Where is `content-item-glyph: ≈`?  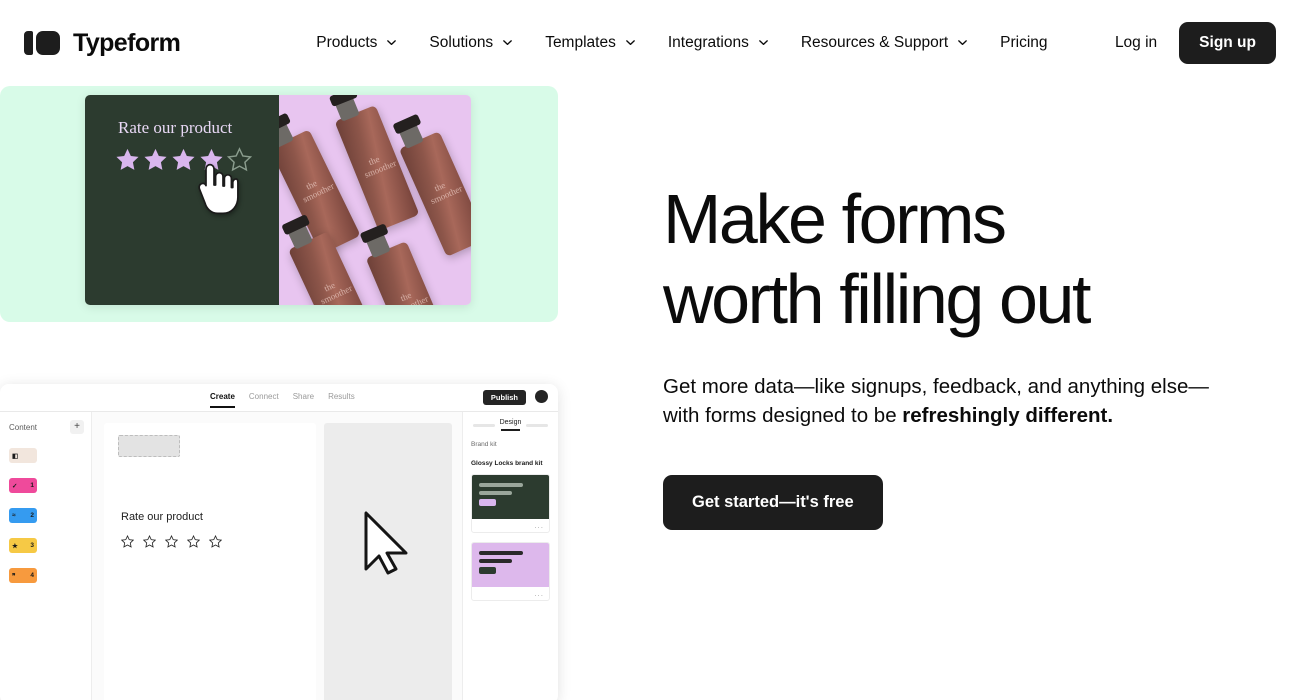
content-item-glyph: ≈ is located at coordinates (14, 515).